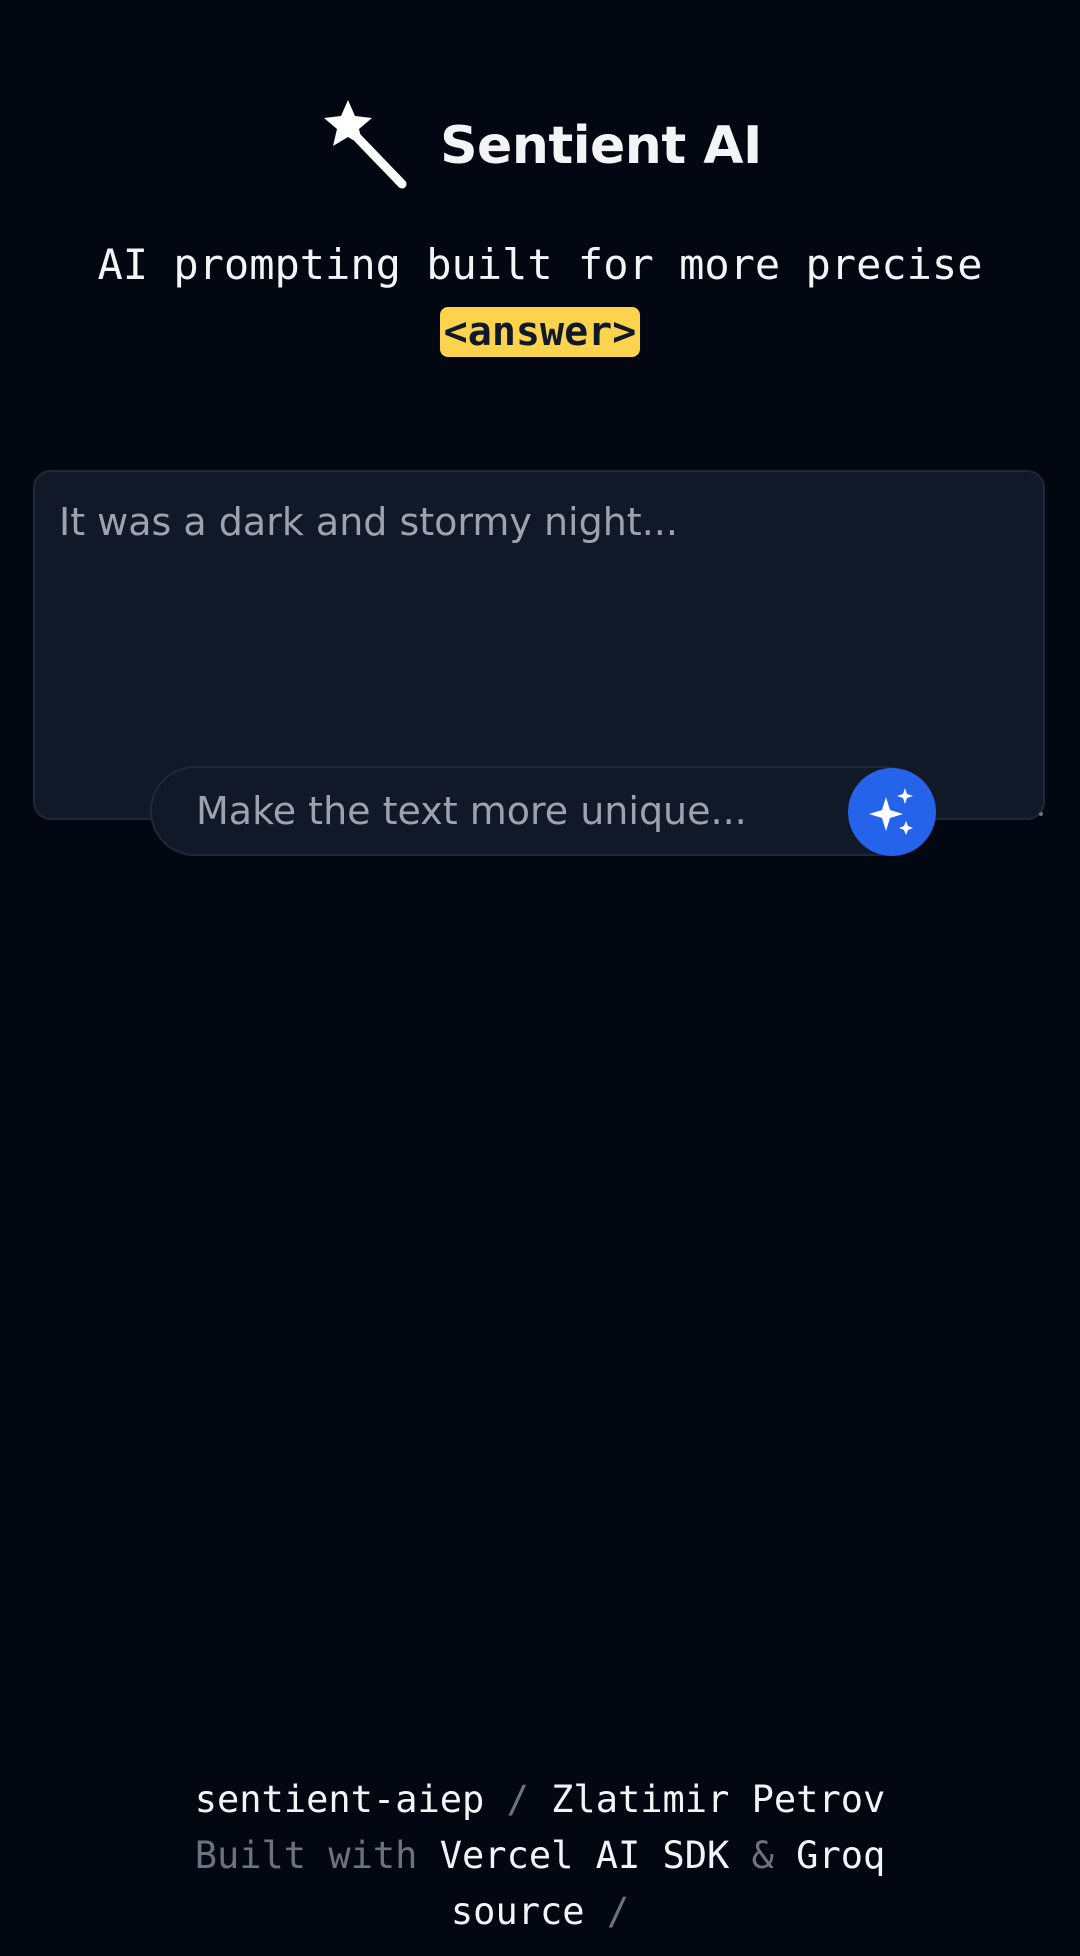 The image size is (1080, 1956). What do you see at coordinates (340, 1799) in the screenshot?
I see `repo-link: sentient-aiep` at bounding box center [340, 1799].